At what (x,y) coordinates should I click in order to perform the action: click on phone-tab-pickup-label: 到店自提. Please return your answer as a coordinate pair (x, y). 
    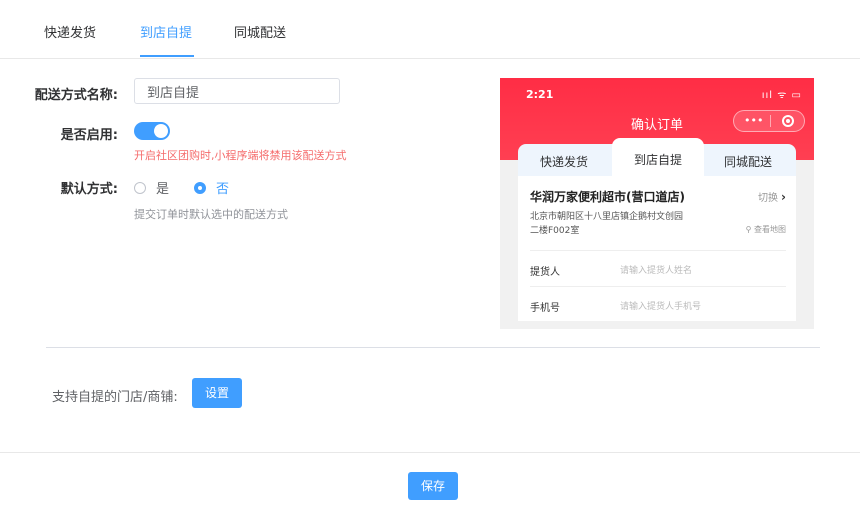
    Looking at the image, I should click on (657, 160).